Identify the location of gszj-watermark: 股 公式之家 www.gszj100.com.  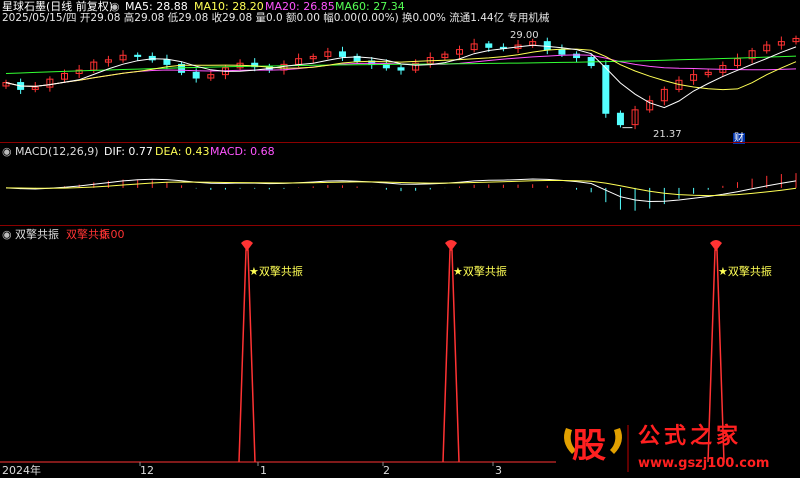
(679, 449).